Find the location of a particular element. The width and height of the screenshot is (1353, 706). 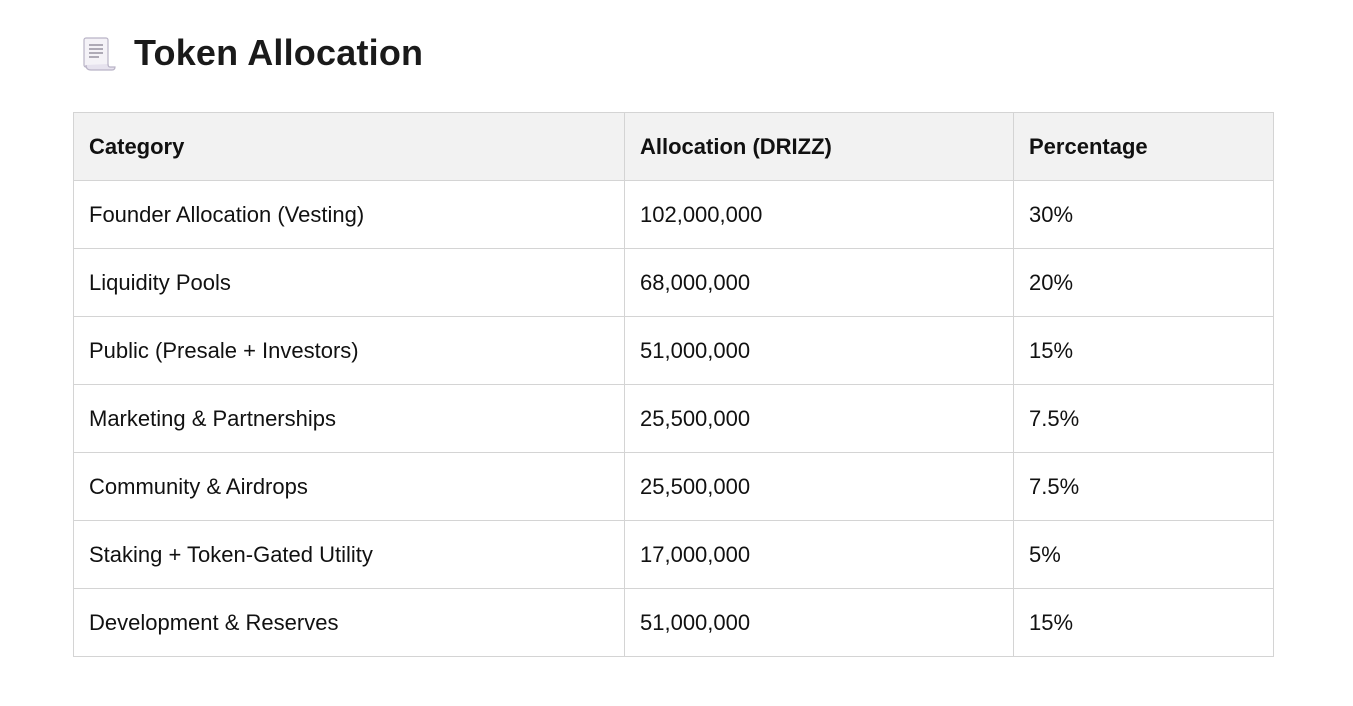

cell-allocation: 17,000,000 is located at coordinates (819, 554).